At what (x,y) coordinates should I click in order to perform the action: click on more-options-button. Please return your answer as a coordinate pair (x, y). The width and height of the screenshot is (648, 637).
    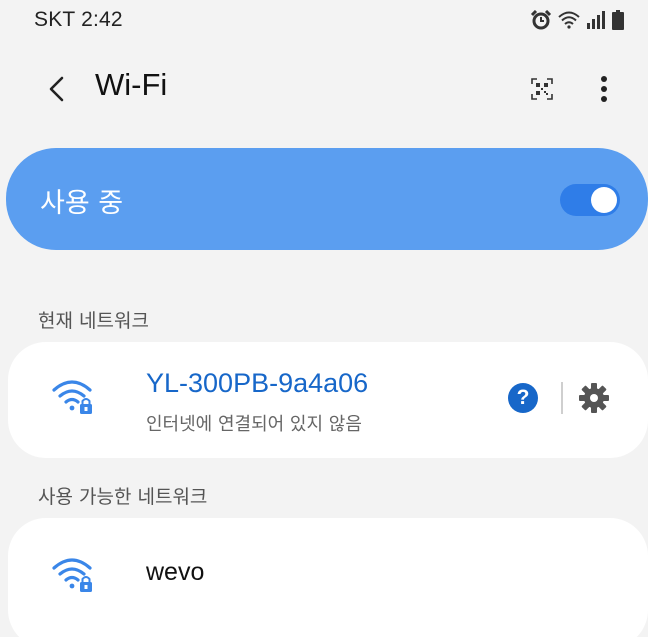
    Looking at the image, I should click on (604, 89).